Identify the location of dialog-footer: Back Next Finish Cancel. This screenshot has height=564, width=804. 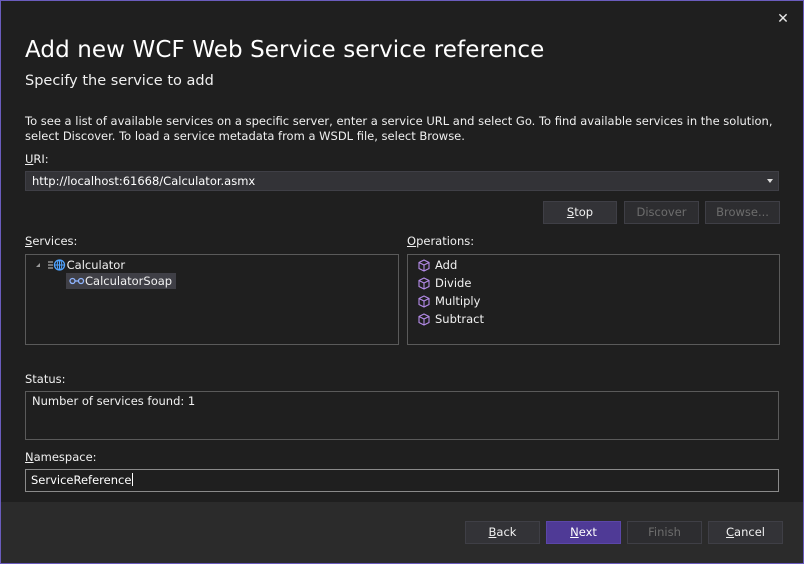
(402, 532).